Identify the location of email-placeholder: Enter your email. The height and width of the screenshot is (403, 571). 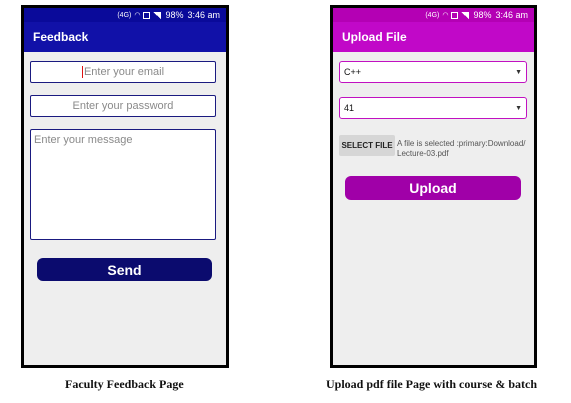
(124, 72).